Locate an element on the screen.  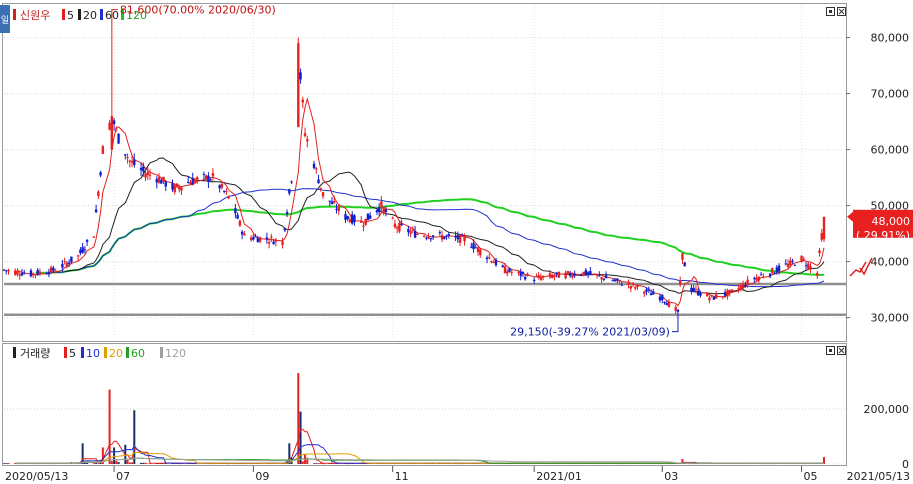
volume-panel-controls is located at coordinates (836, 350).